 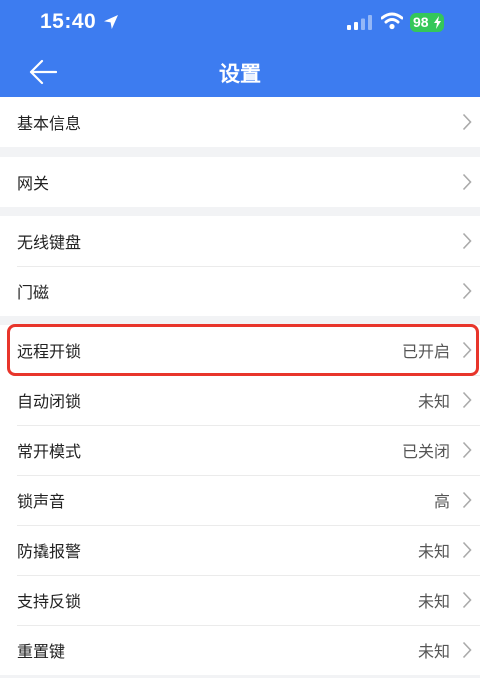 What do you see at coordinates (33, 183) in the screenshot?
I see `row-label: 网关` at bounding box center [33, 183].